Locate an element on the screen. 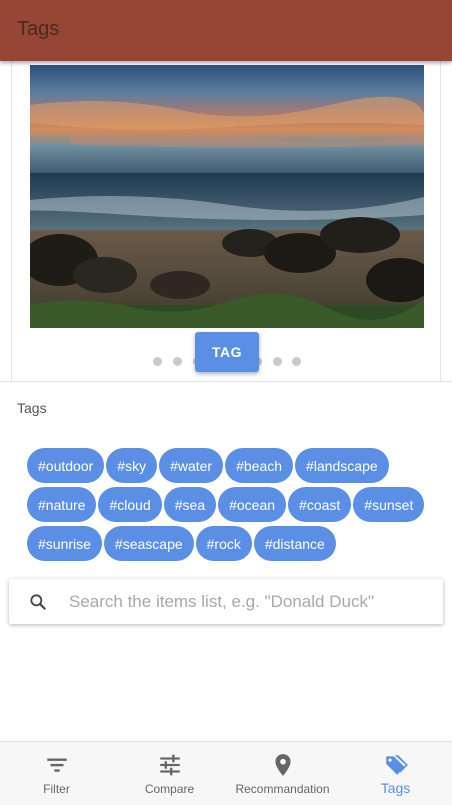  tag-chip: #landscape is located at coordinates (342, 465).